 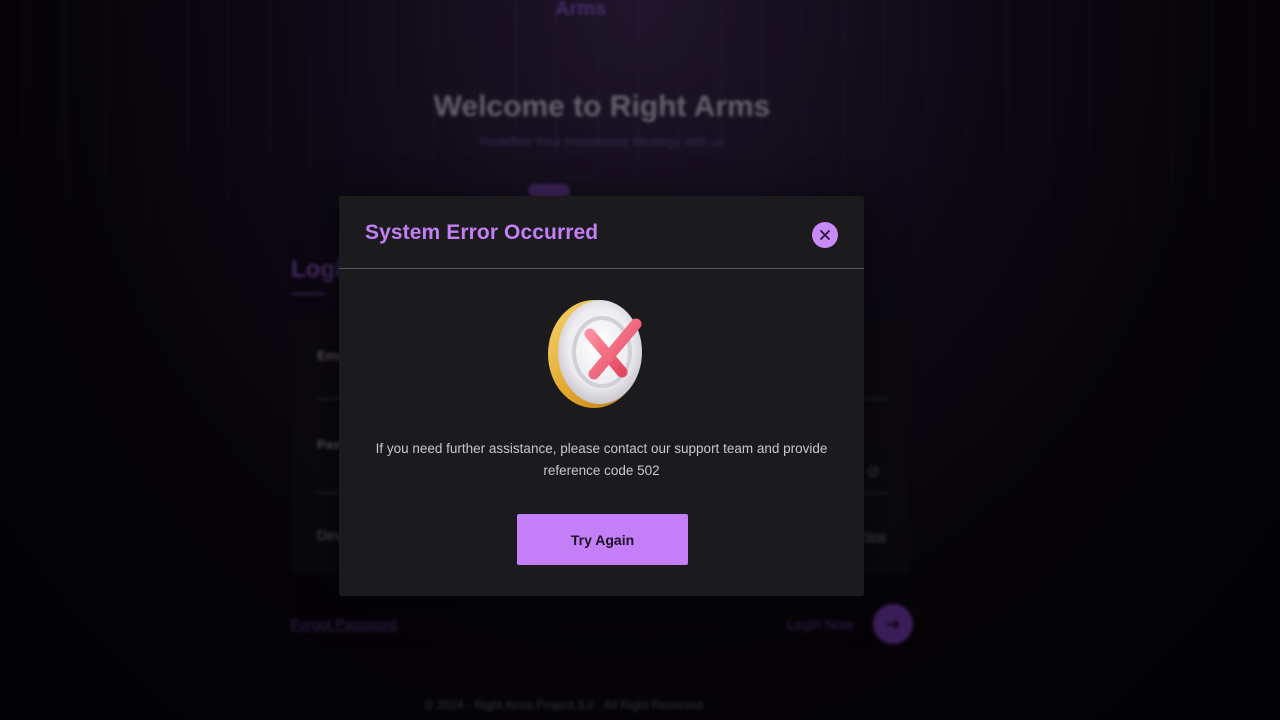 What do you see at coordinates (595, 354) in the screenshot?
I see `error-x-icon` at bounding box center [595, 354].